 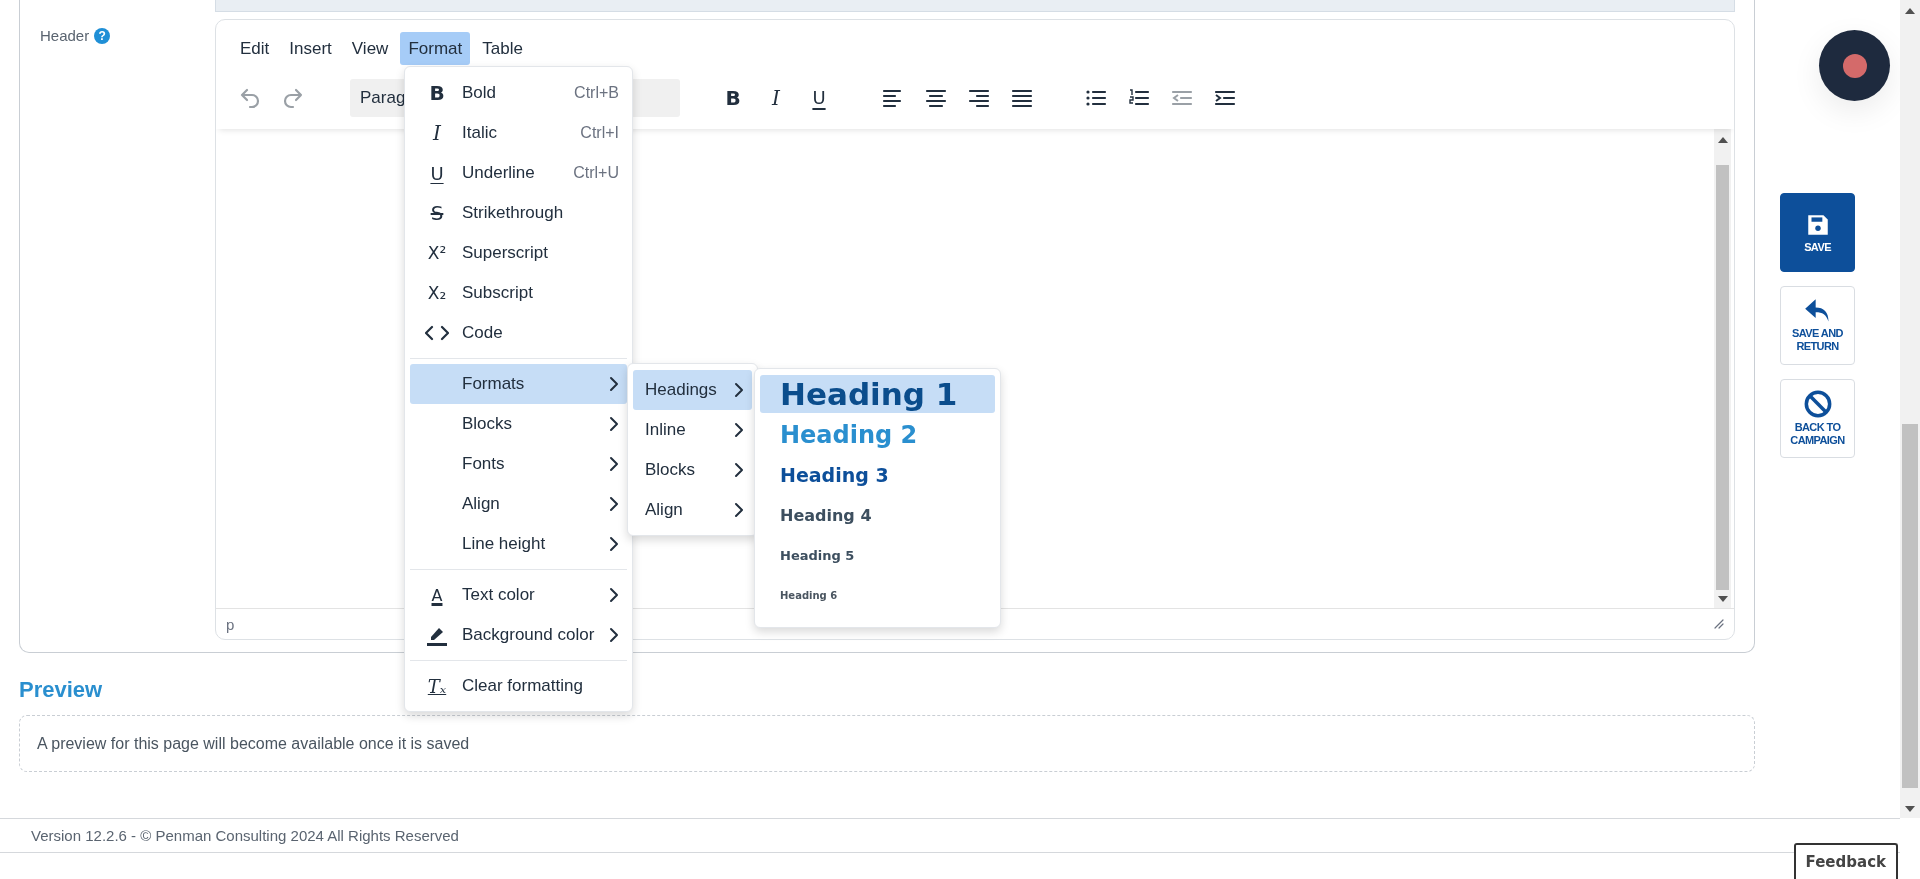 What do you see at coordinates (1722, 368) in the screenshot?
I see `editor-scrollbar` at bounding box center [1722, 368].